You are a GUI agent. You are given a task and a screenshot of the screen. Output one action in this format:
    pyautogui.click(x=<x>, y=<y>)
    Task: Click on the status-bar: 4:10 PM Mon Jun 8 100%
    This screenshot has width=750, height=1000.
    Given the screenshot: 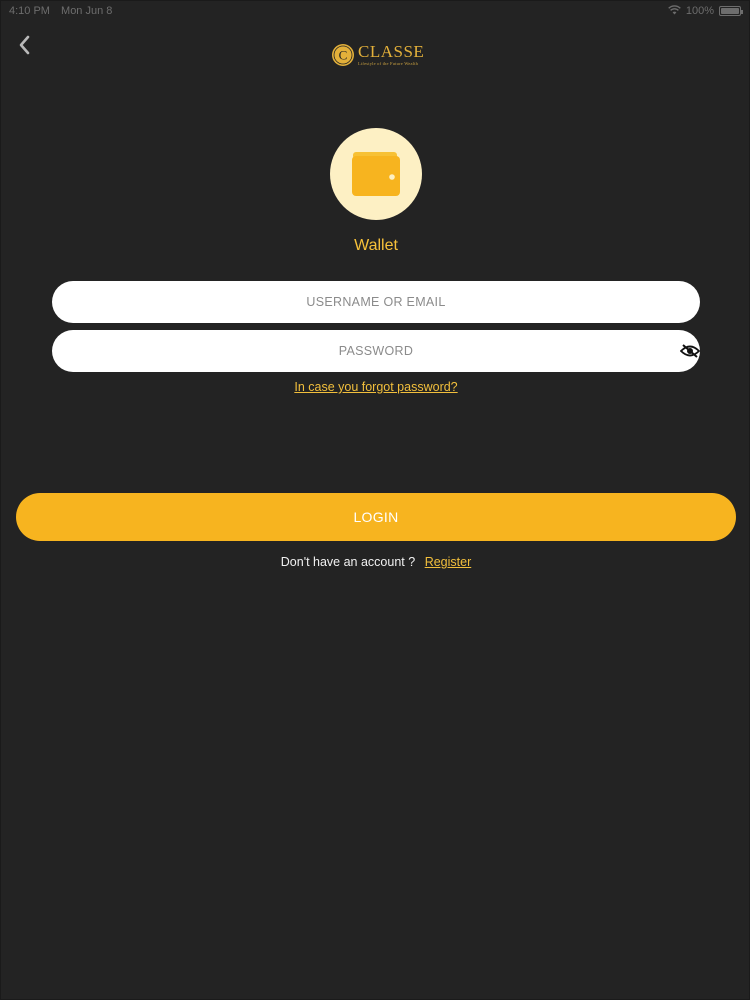 What is the action you would take?
    pyautogui.click(x=375, y=11)
    